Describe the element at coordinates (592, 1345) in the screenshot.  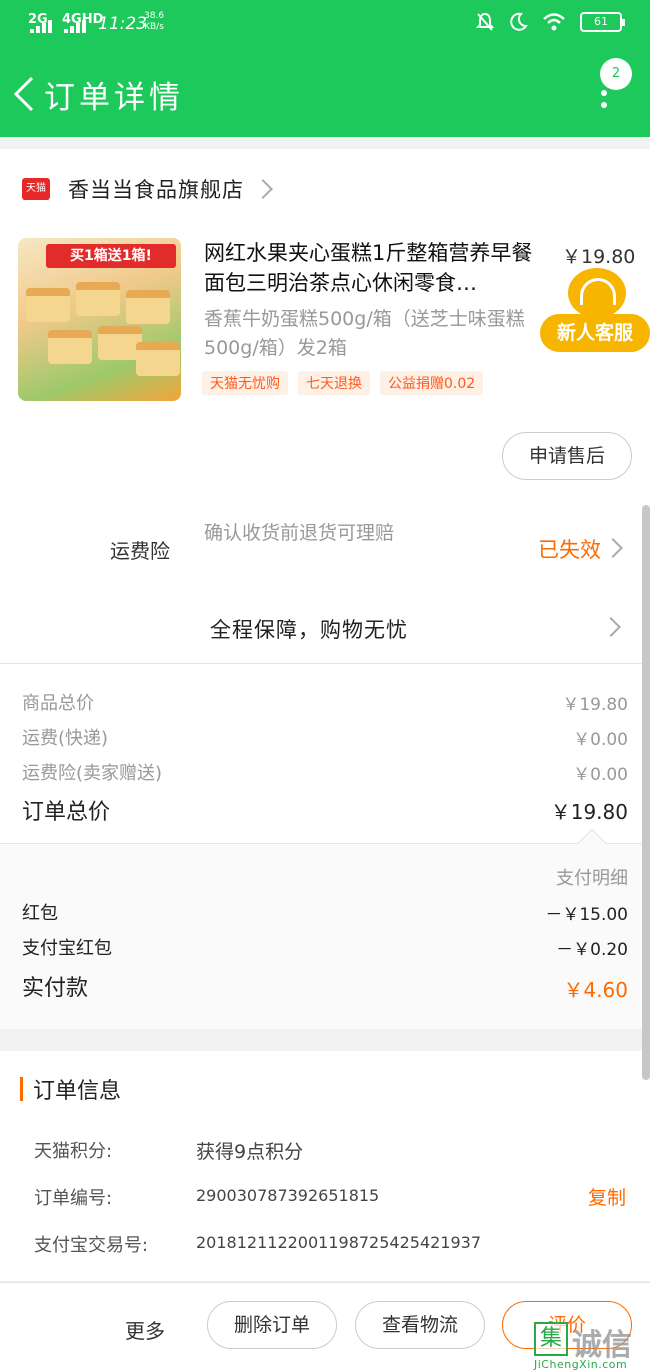
I see `watermark: 集 诚信 JiChengXin.com` at that location.